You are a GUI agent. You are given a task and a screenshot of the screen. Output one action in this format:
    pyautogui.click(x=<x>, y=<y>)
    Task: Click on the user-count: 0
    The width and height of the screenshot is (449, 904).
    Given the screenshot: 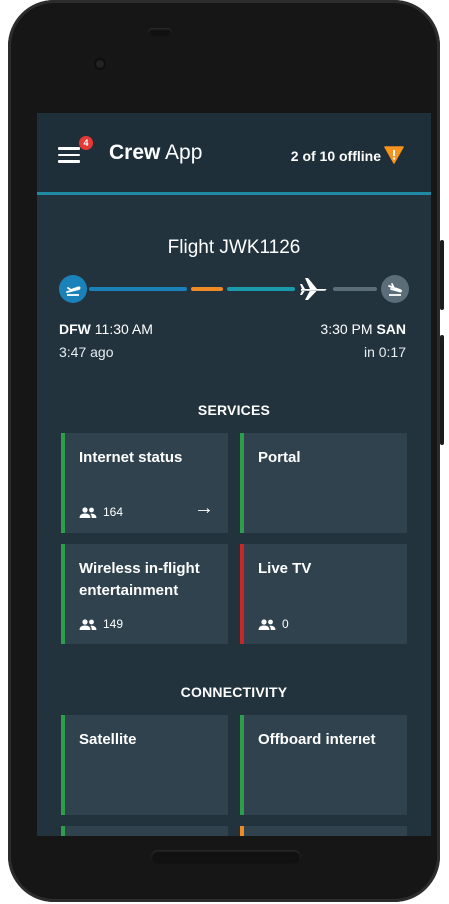 What is the action you would take?
    pyautogui.click(x=273, y=624)
    